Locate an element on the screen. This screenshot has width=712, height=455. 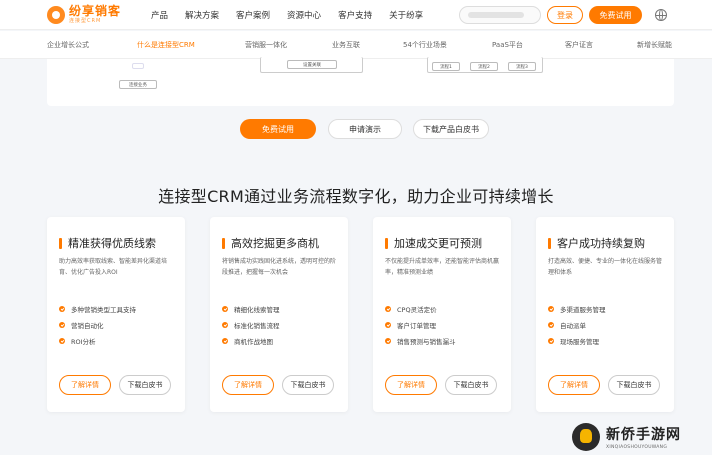
login-button: 登录 is located at coordinates (565, 15).